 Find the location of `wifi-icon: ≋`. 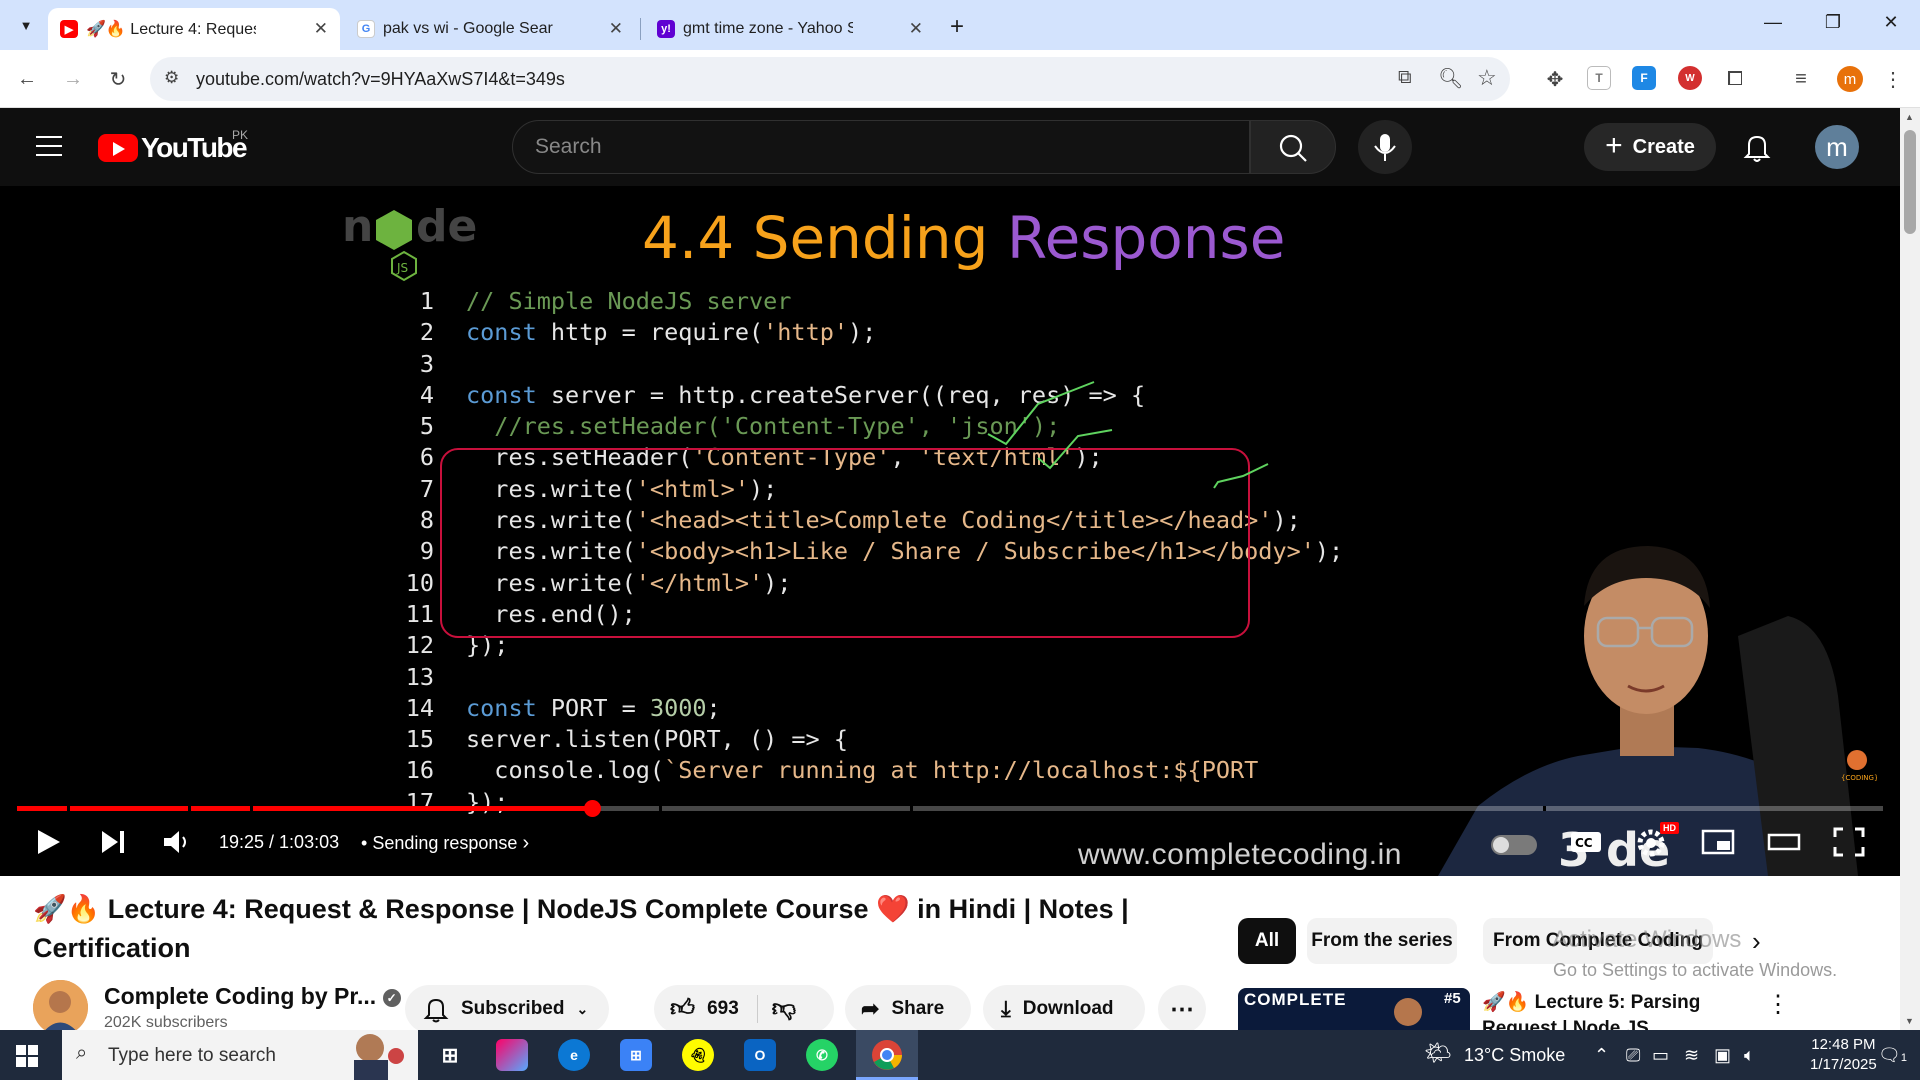

wifi-icon: ≋ is located at coordinates (1691, 1055).